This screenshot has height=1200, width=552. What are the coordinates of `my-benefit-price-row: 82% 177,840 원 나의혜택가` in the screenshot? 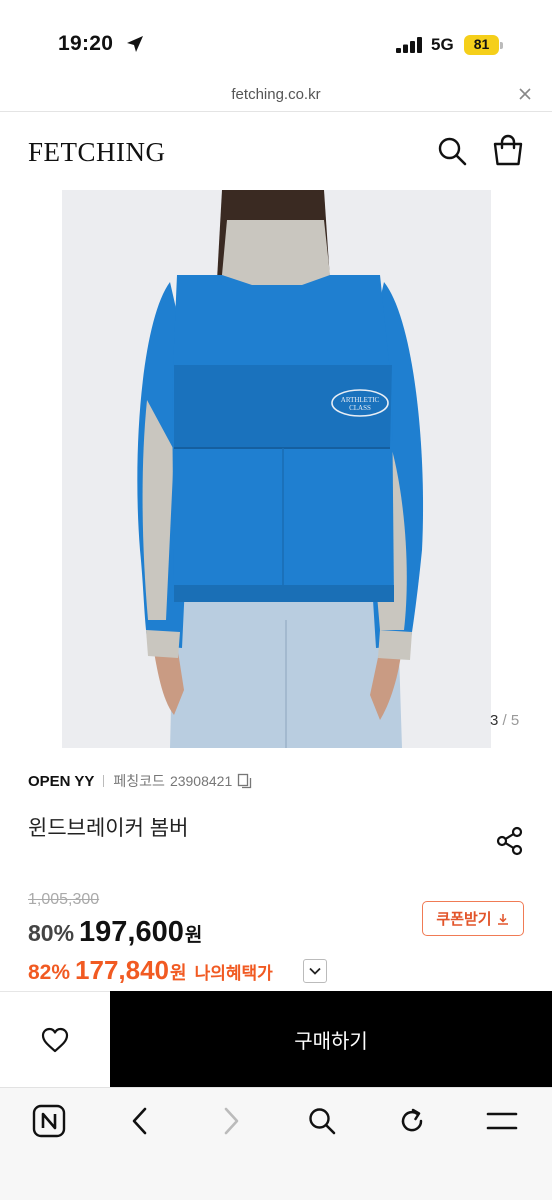 It's located at (150, 970).